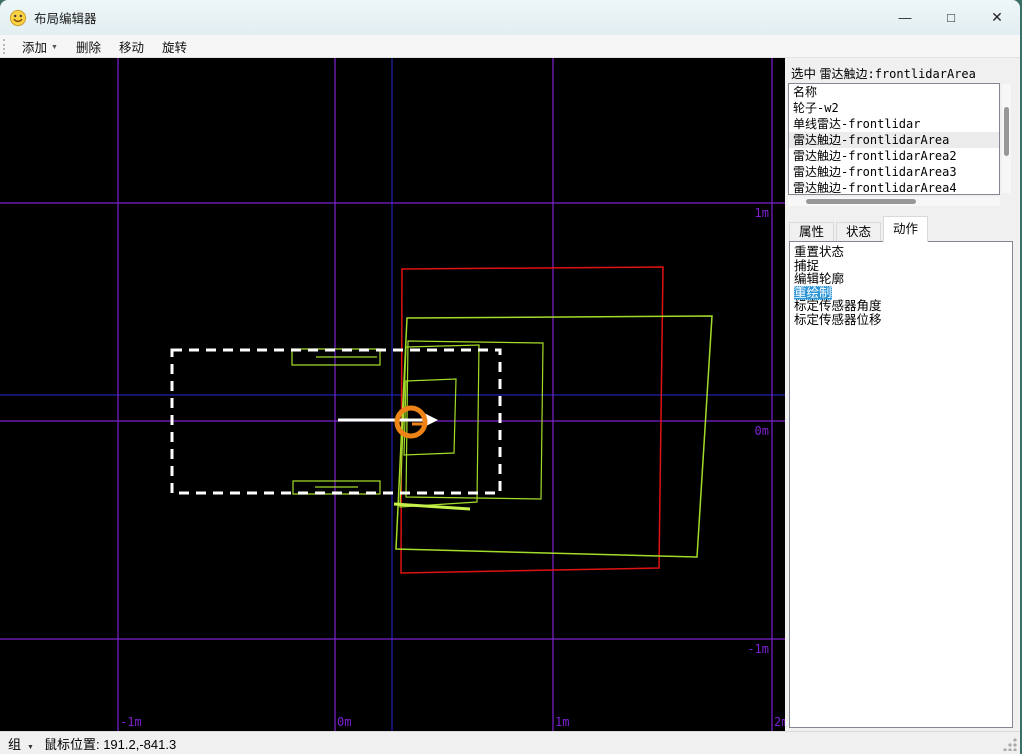 This screenshot has width=1022, height=754. What do you see at coordinates (88, 46) in the screenshot?
I see `toolbar-button-删除: 删除` at bounding box center [88, 46].